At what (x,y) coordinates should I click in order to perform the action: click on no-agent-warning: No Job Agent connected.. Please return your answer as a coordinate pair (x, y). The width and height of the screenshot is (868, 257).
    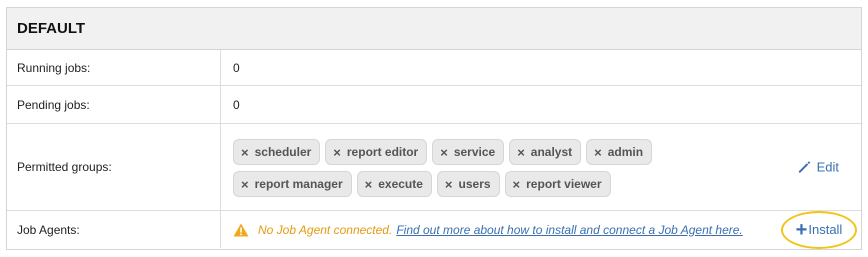
    Looking at the image, I should click on (325, 229).